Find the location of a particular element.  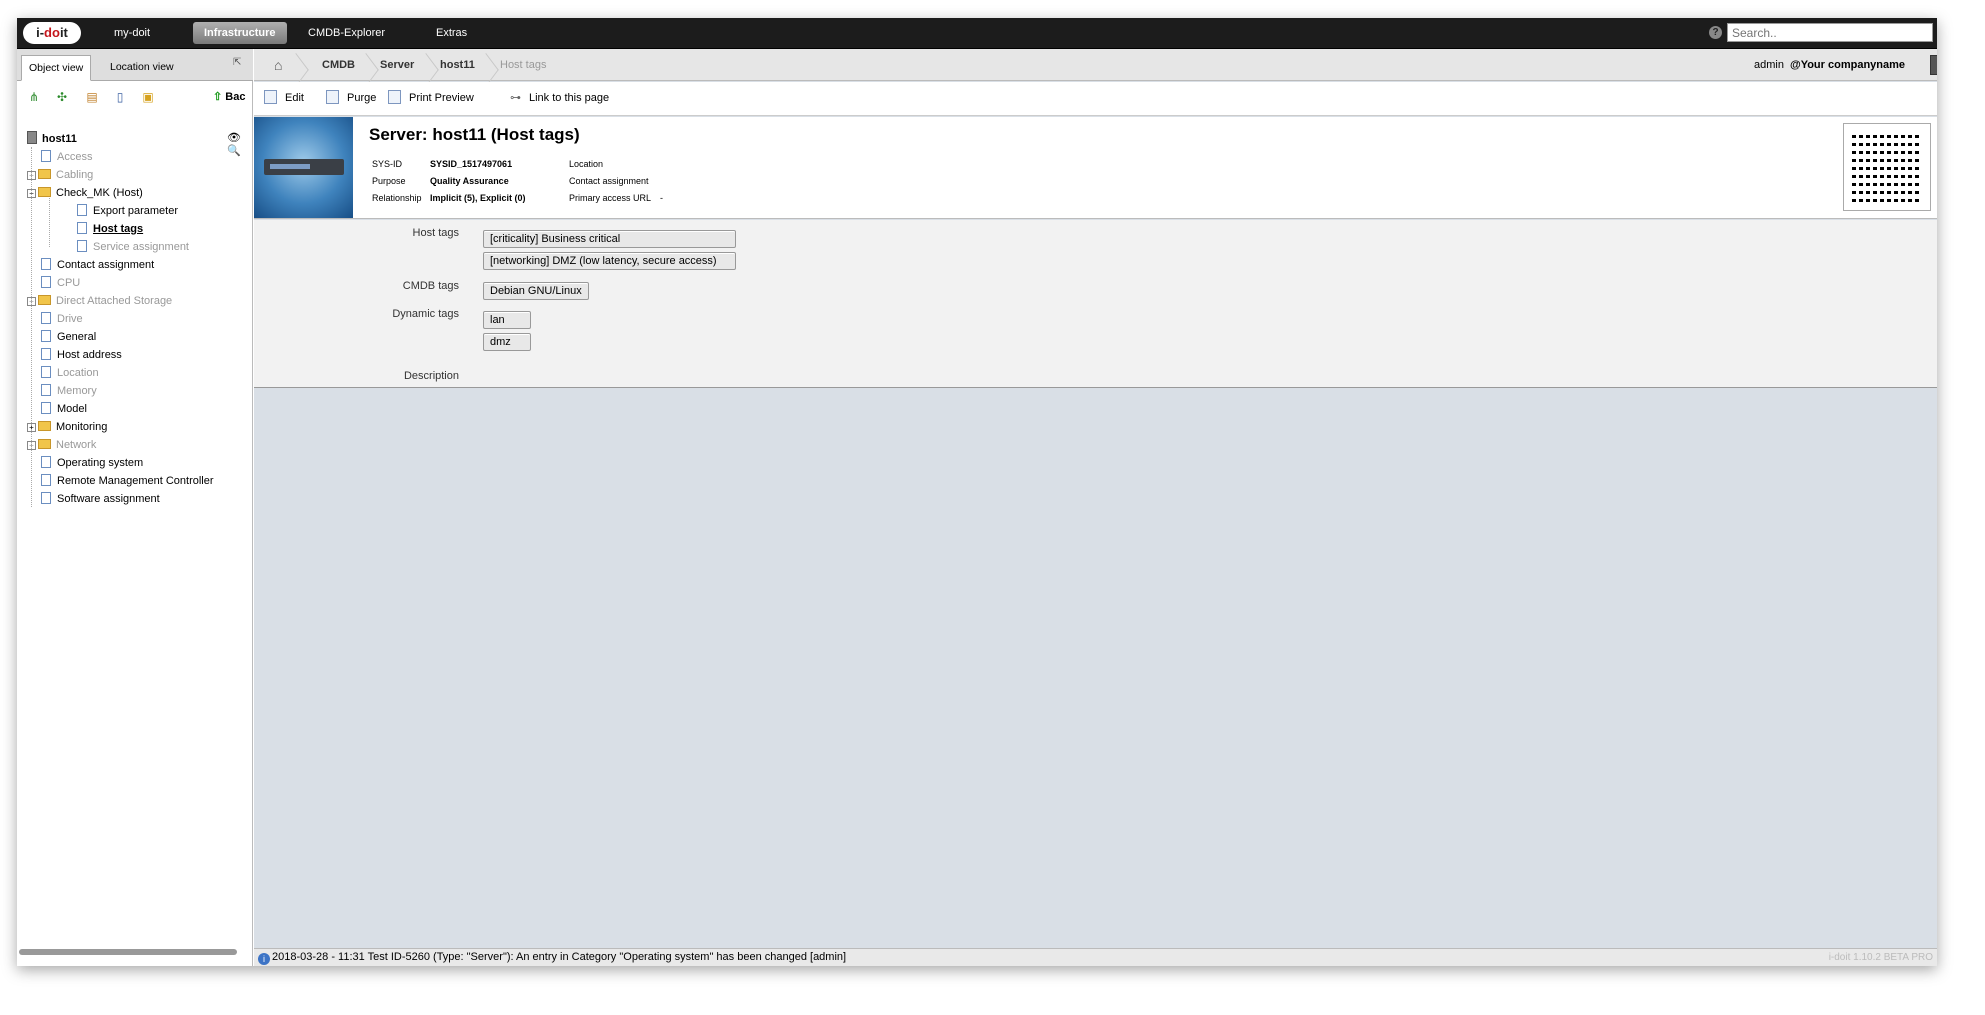

tab-location-view: Location view is located at coordinates (142, 68).